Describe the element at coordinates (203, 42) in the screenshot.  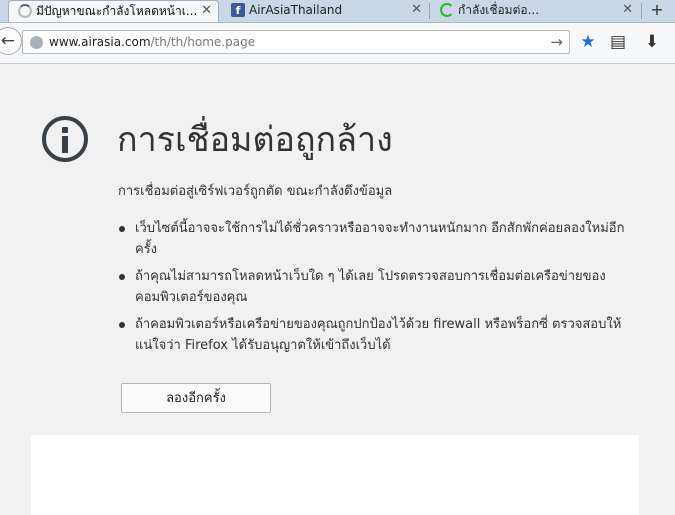
I see `url-path: /th/th/home.page` at that location.